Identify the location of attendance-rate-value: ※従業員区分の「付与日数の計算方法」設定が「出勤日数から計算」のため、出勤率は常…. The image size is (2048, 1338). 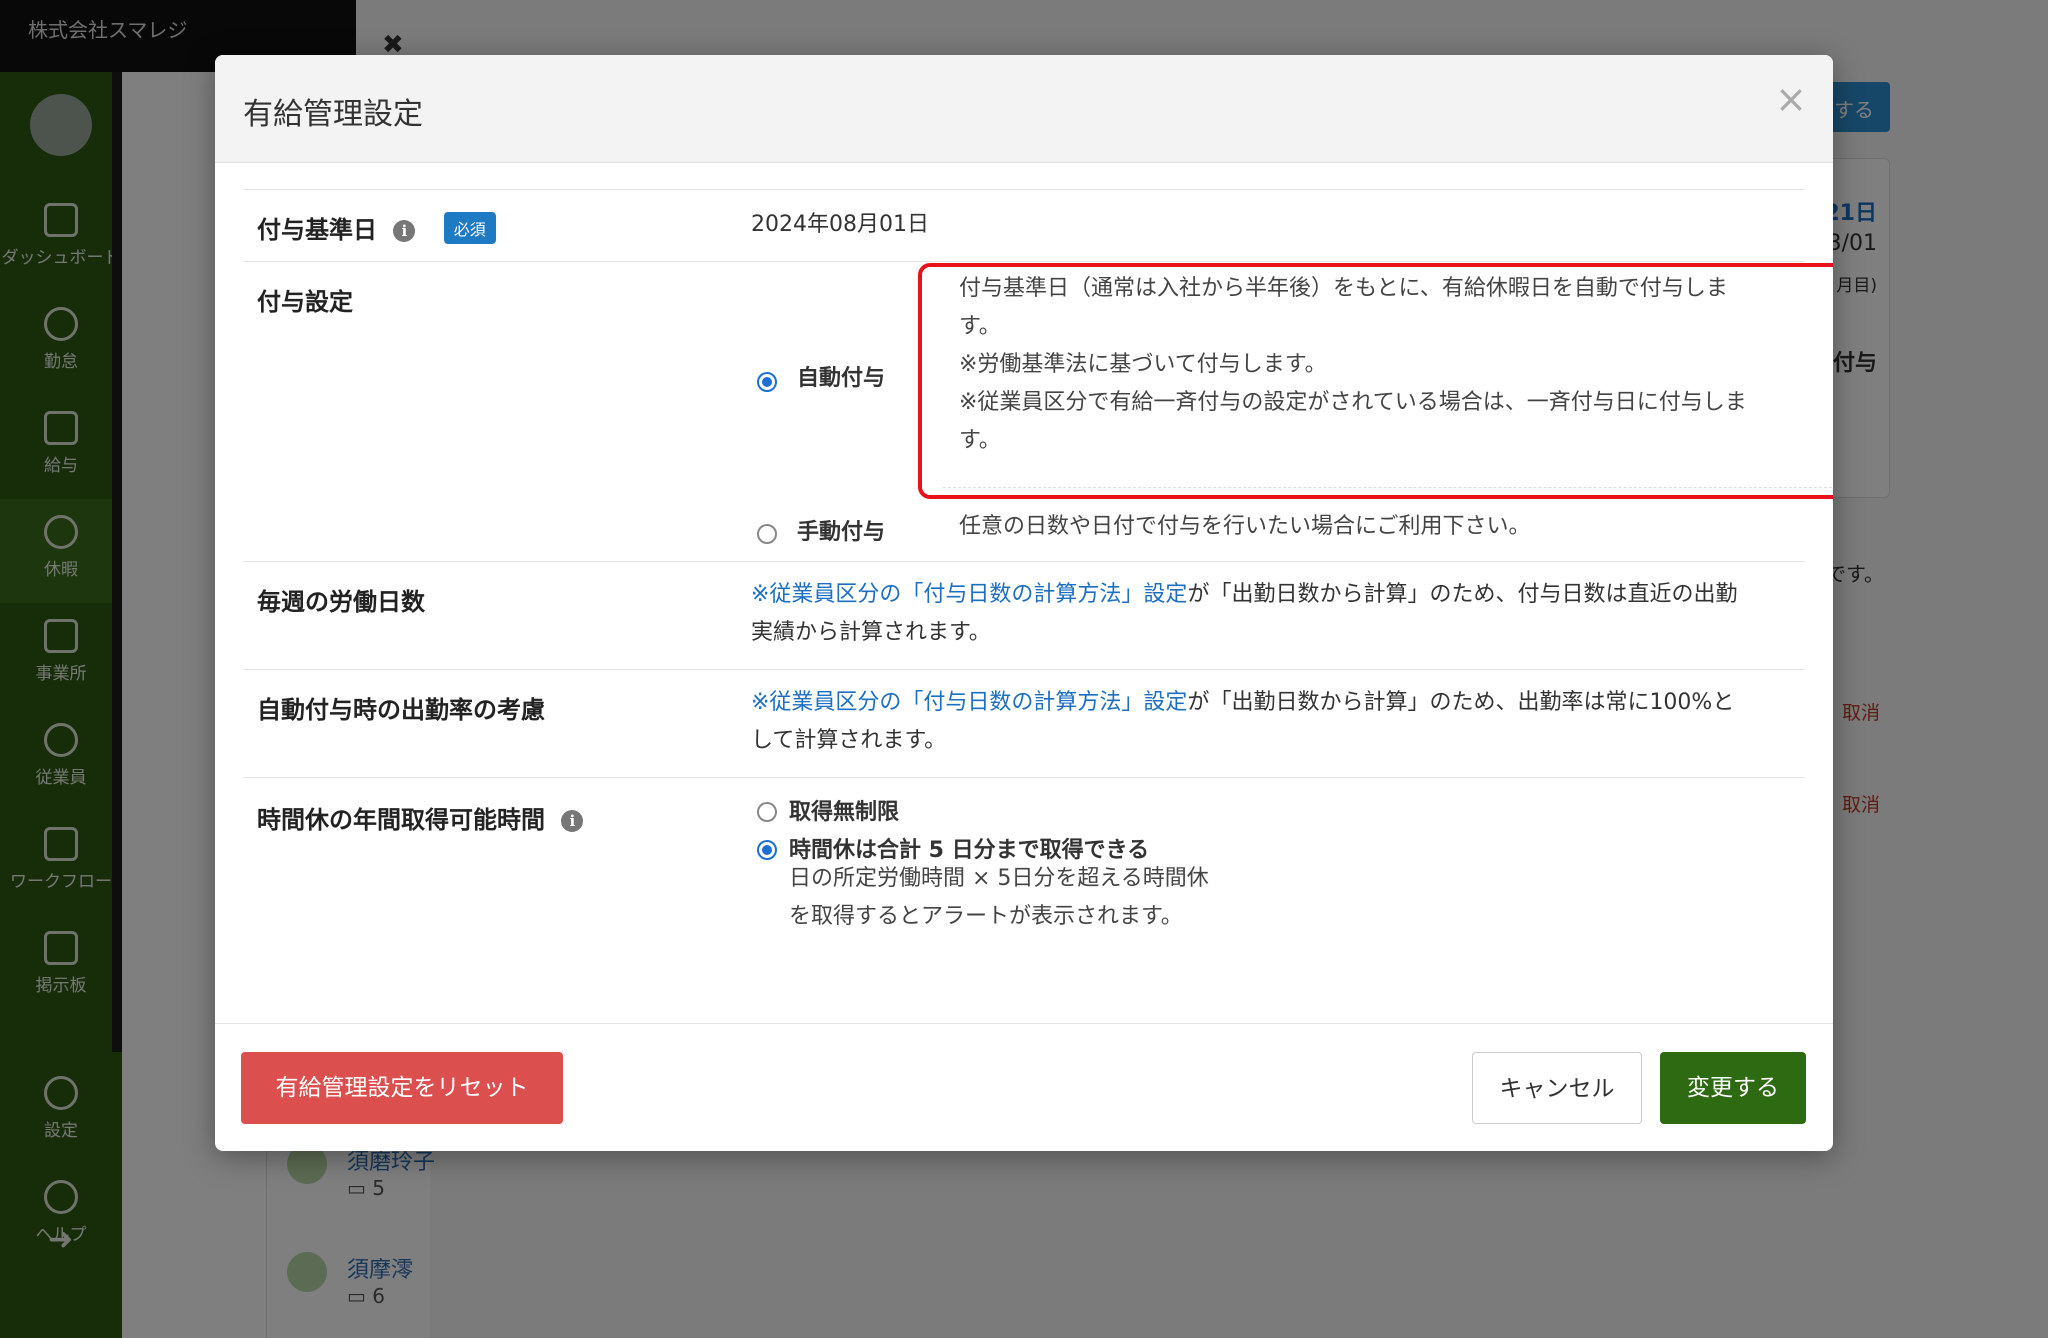
(1243, 721).